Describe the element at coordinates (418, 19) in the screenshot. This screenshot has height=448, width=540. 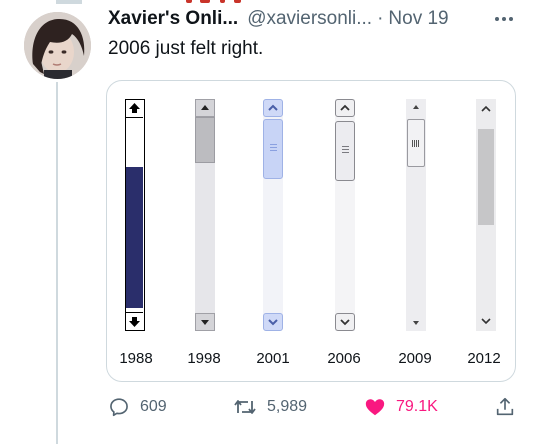
I see `tweet-date: Nov 19` at that location.